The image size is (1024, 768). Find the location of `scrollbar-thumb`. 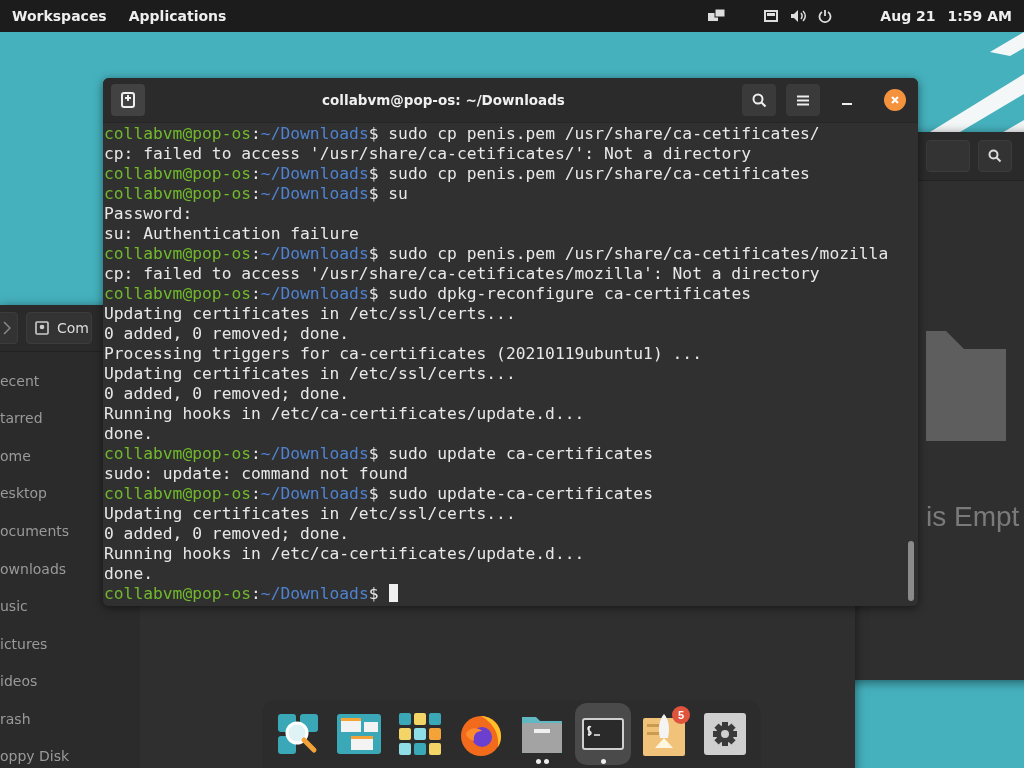

scrollbar-thumb is located at coordinates (911, 571).